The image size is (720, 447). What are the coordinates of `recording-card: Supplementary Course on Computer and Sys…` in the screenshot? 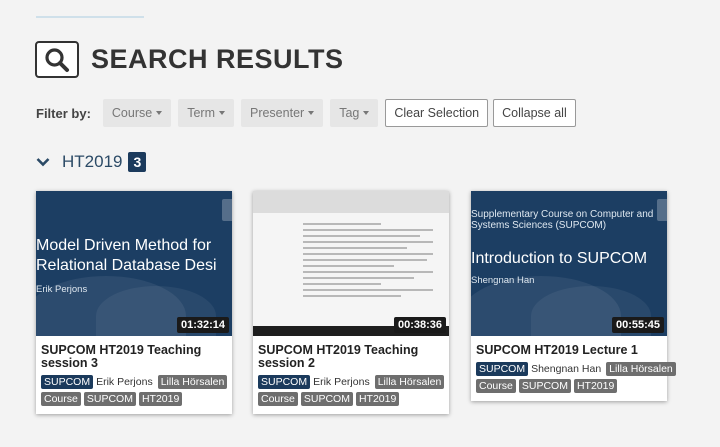 It's located at (573, 296).